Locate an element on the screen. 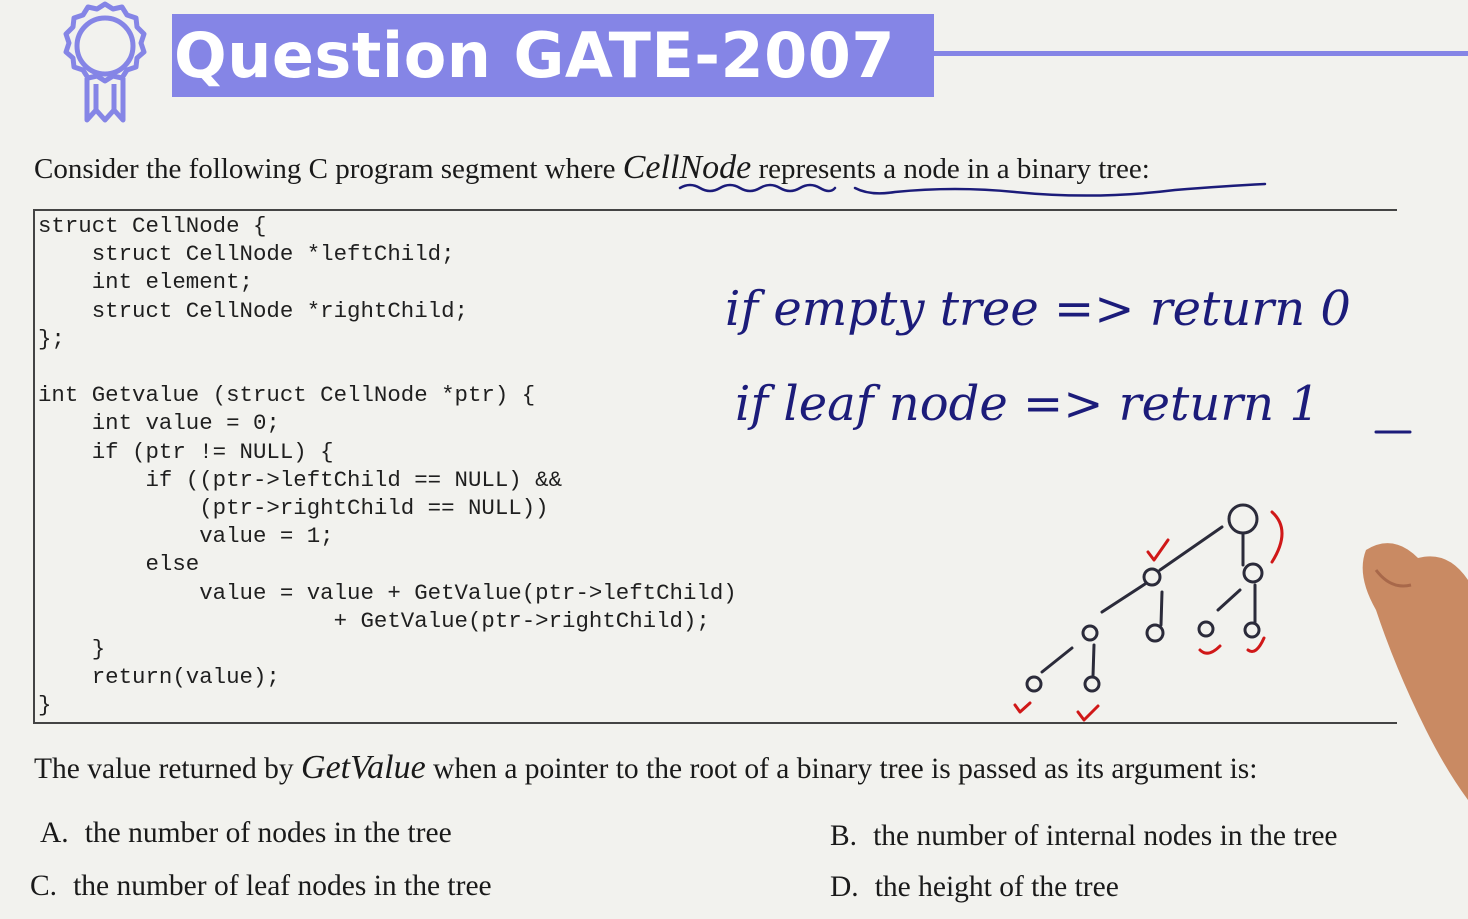 This screenshot has width=1468, height=919. tree-sketch is located at coordinates (1144, 598).